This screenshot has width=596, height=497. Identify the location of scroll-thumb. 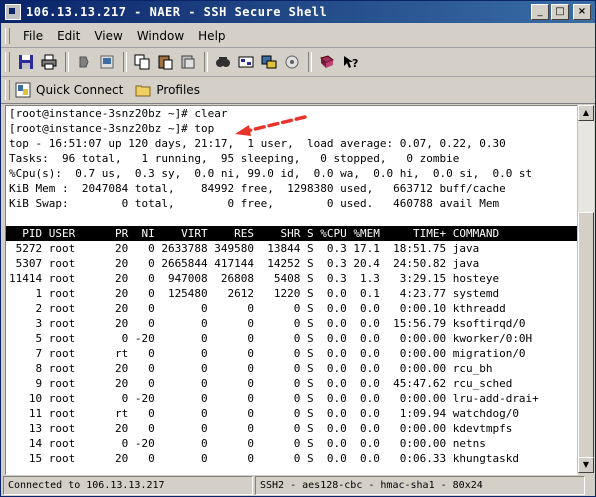
(586, 339).